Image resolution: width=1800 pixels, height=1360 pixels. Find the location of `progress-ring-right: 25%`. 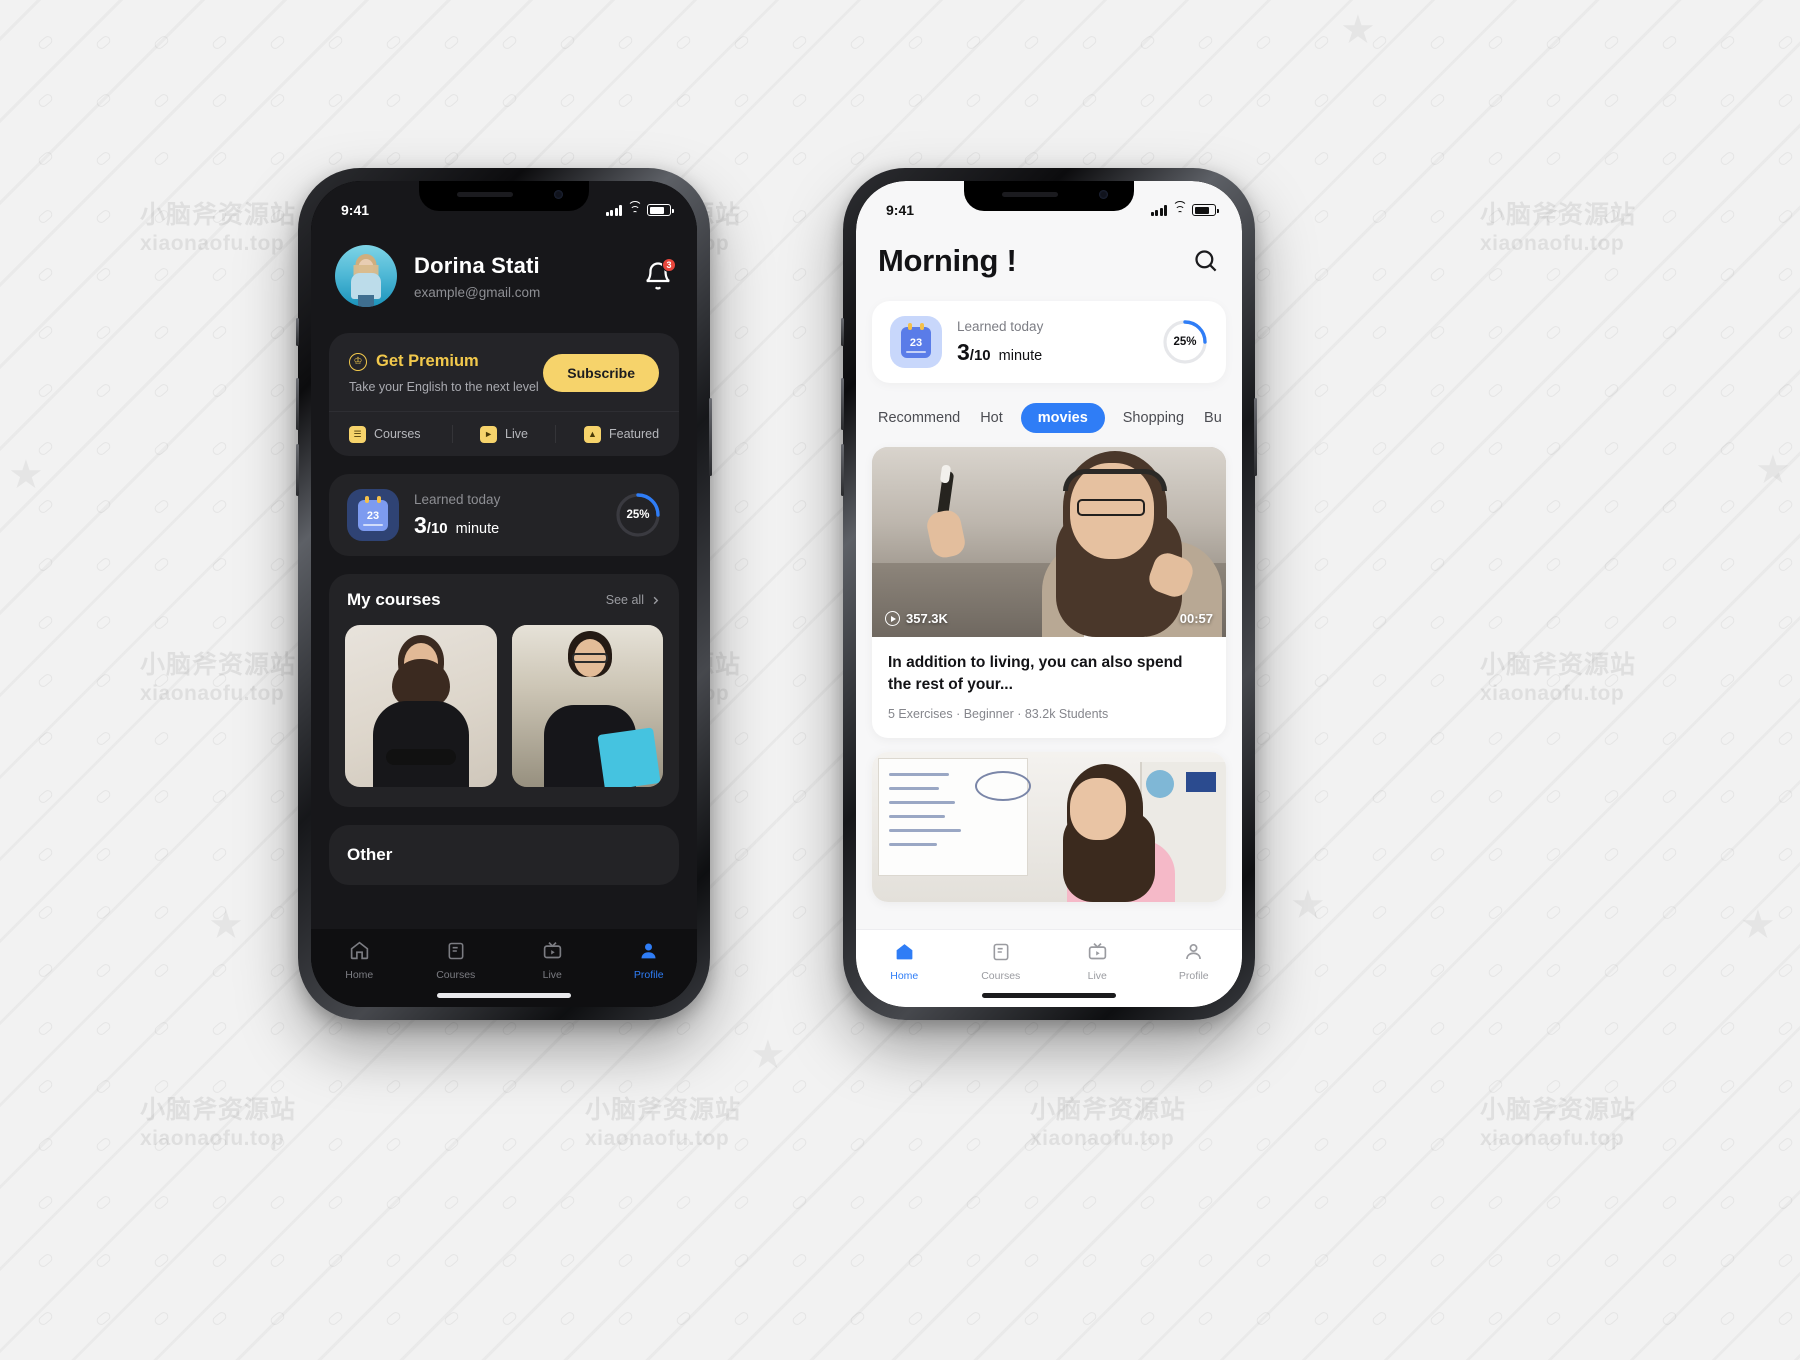

progress-ring-right: 25% is located at coordinates (1185, 342).